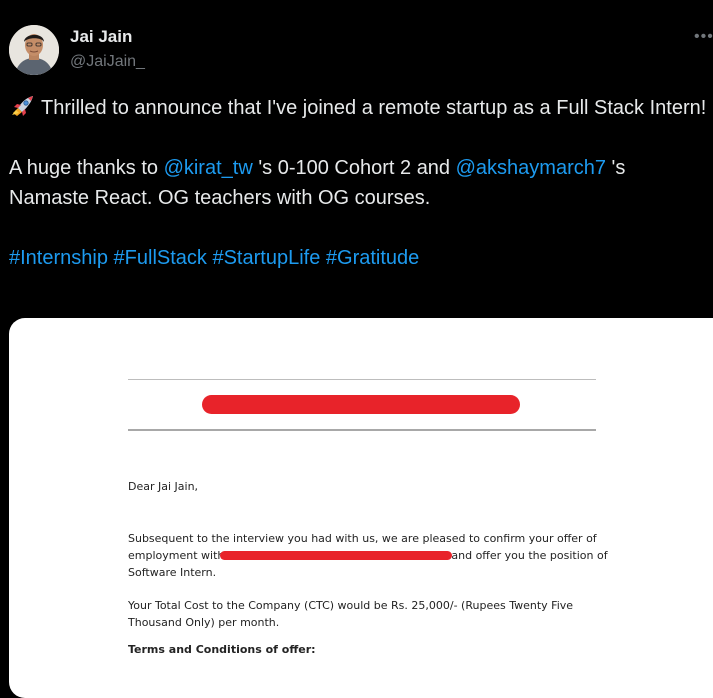 This screenshot has height=698, width=713. Describe the element at coordinates (107, 62) in the screenshot. I see `author-handle: @JaiJain_` at that location.